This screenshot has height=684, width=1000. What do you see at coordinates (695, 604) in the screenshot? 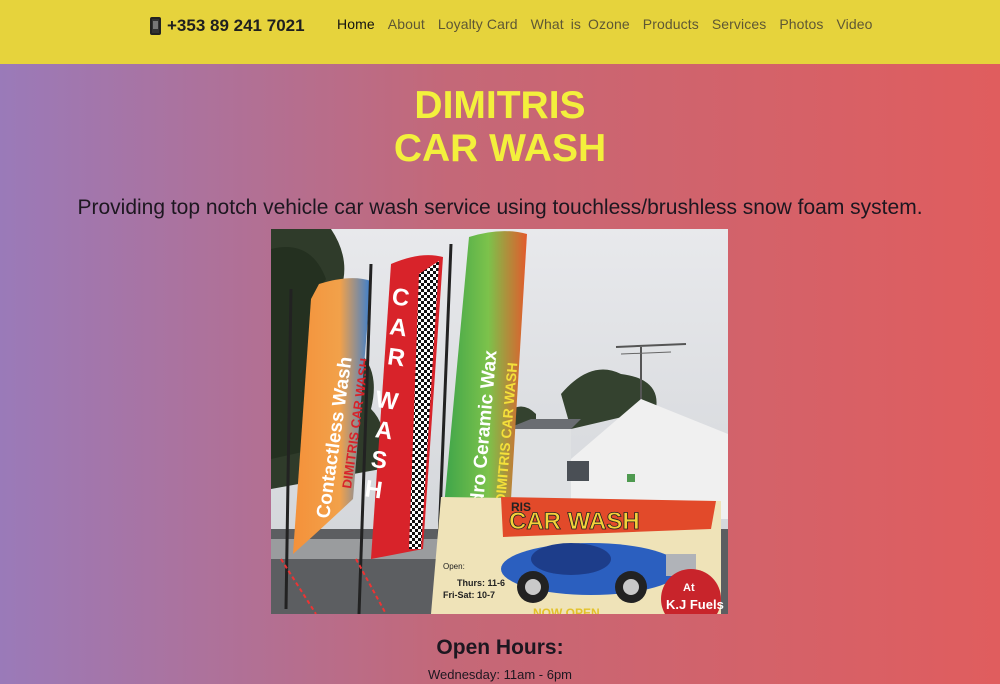
I see `sign-location-text: K.J Fuels` at bounding box center [695, 604].